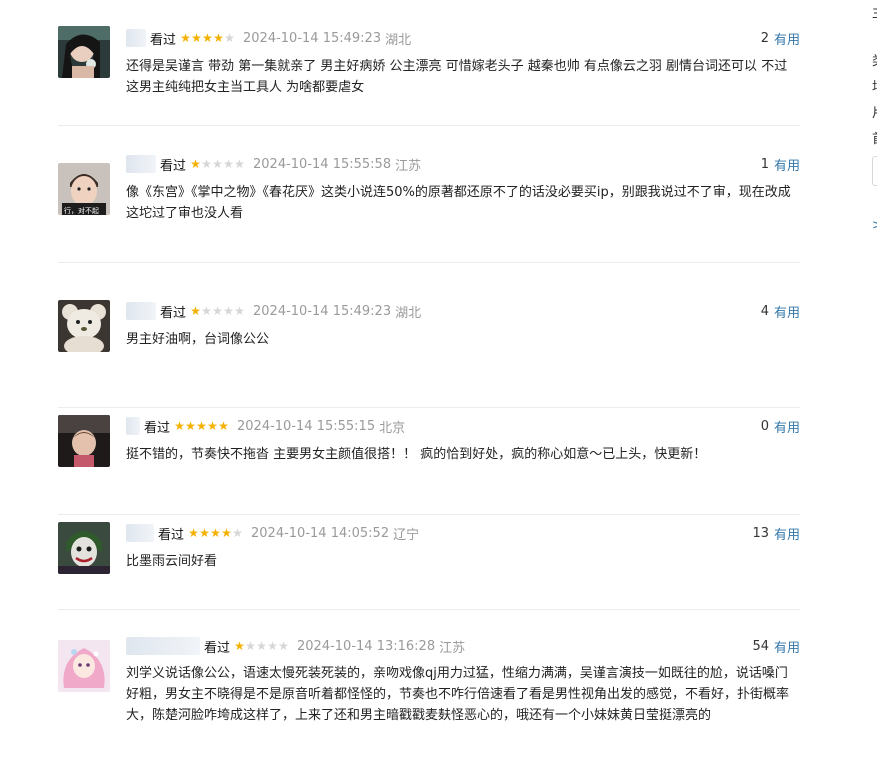 The width and height of the screenshot is (877, 774). I want to click on review-time: 2024-10-14 15:55:58, so click(322, 164).